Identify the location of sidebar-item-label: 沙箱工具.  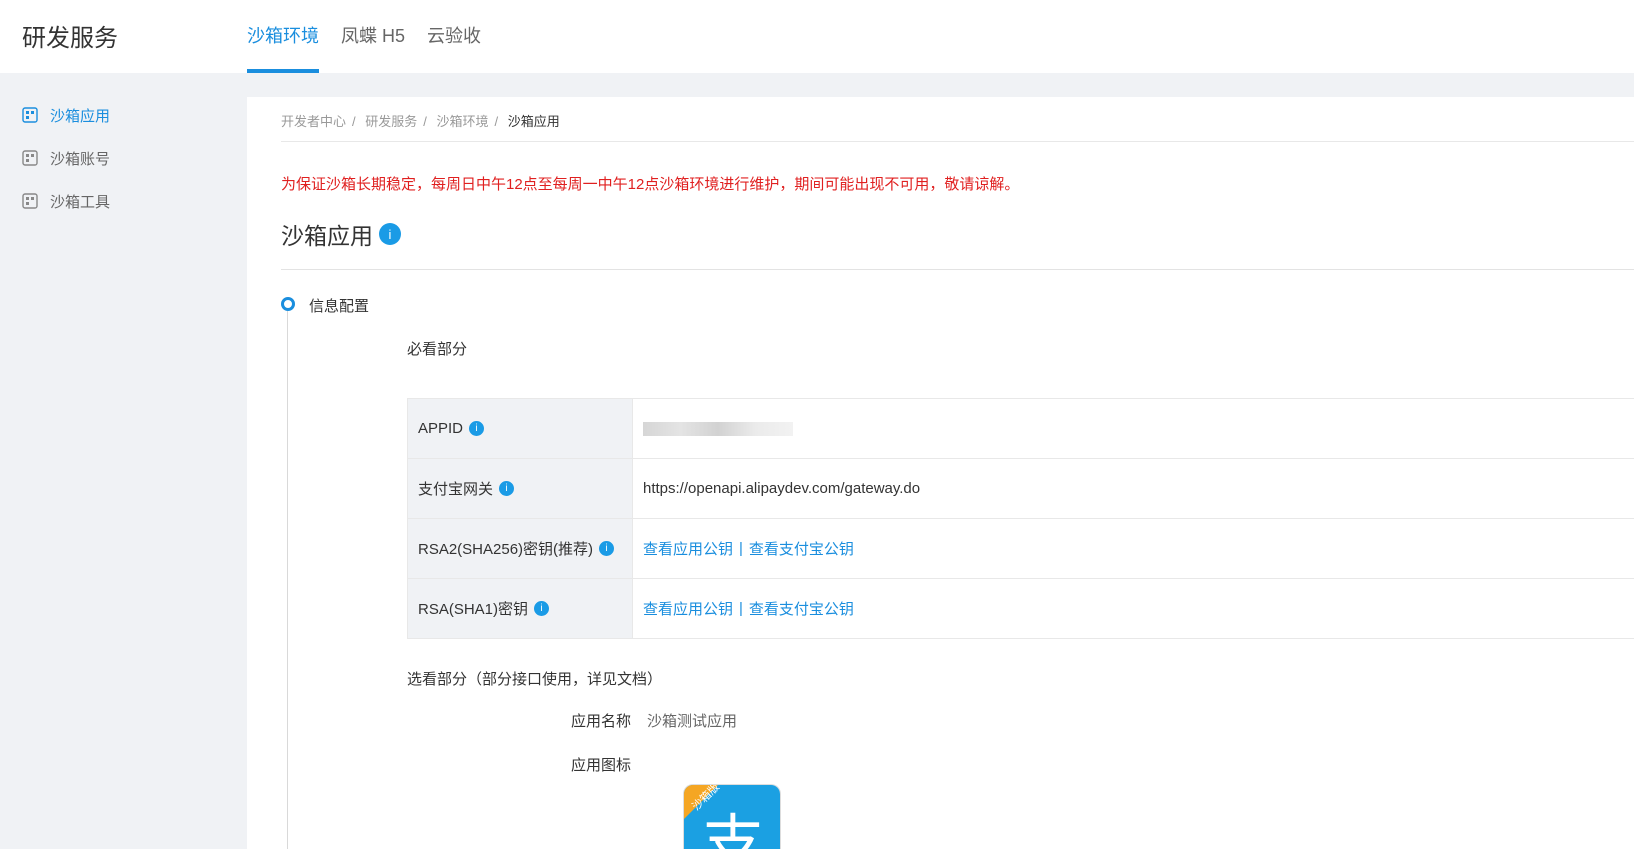
(80, 202).